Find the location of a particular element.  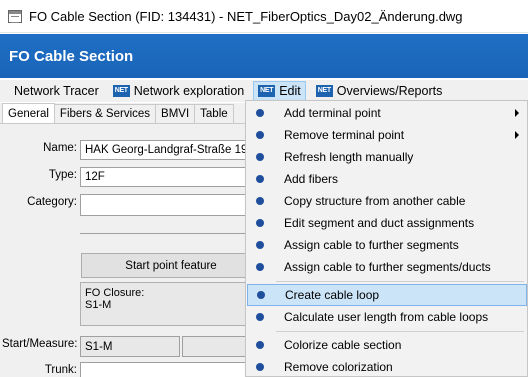

dialog-title: FO Cable Section is located at coordinates (71, 56).